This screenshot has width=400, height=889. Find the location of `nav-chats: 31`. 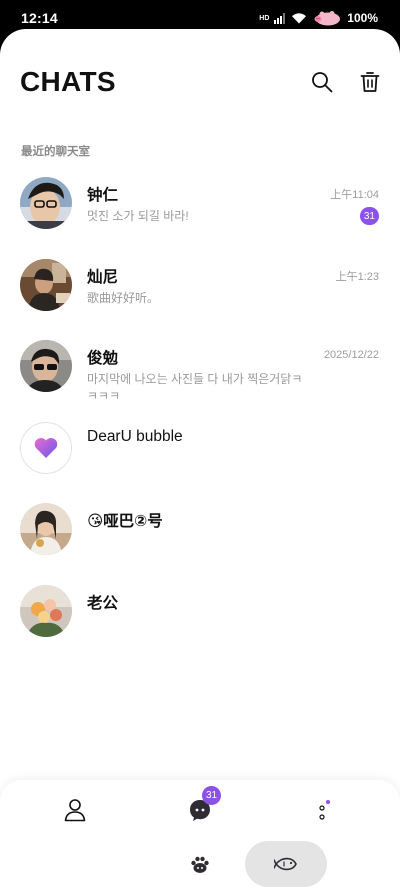

nav-chats: 31 is located at coordinates (200, 808).